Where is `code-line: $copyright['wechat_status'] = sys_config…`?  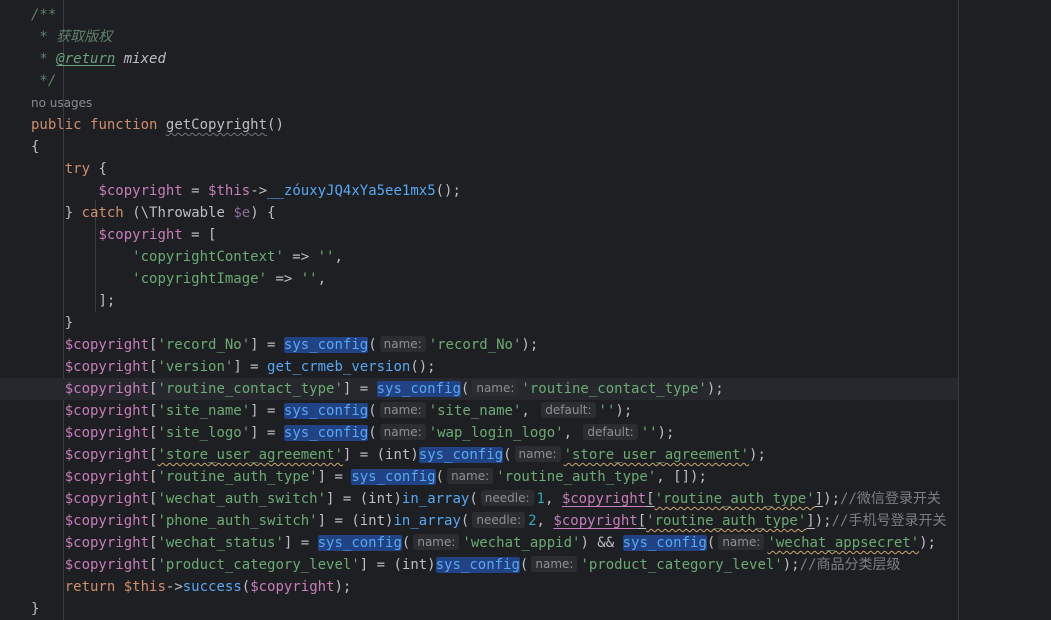
code-line: $copyright['wechat_status'] = sys_config… is located at coordinates (479, 543).